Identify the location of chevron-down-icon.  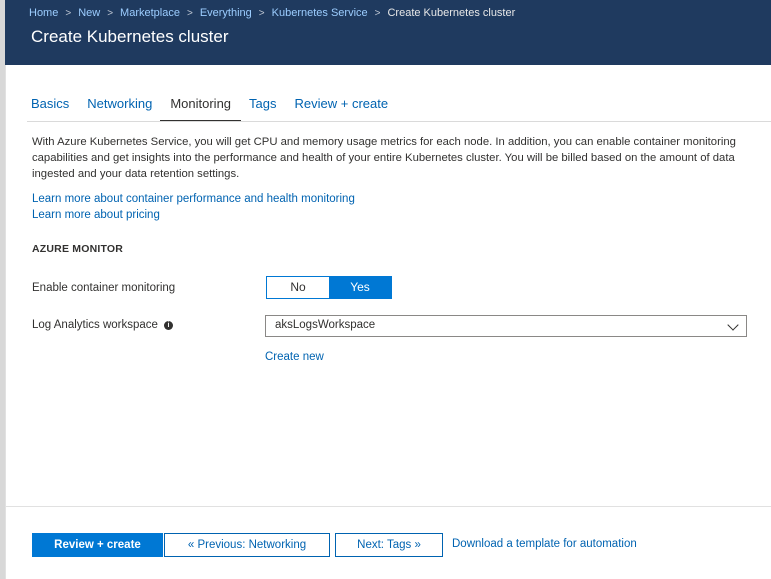
(733, 325).